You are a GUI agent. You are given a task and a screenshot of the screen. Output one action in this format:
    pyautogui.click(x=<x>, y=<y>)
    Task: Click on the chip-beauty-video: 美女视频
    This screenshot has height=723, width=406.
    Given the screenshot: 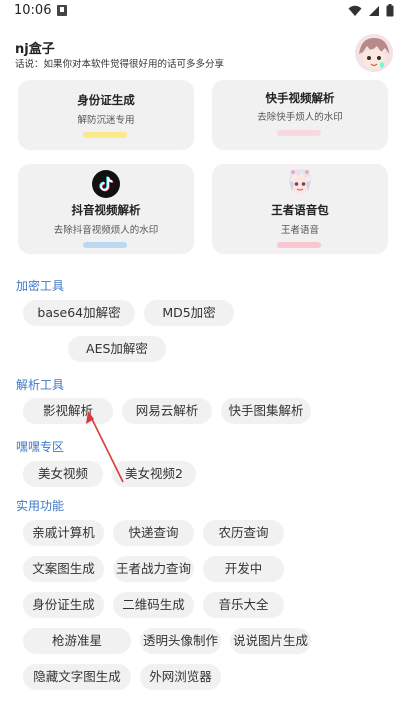 What is the action you would take?
    pyautogui.click(x=63, y=474)
    